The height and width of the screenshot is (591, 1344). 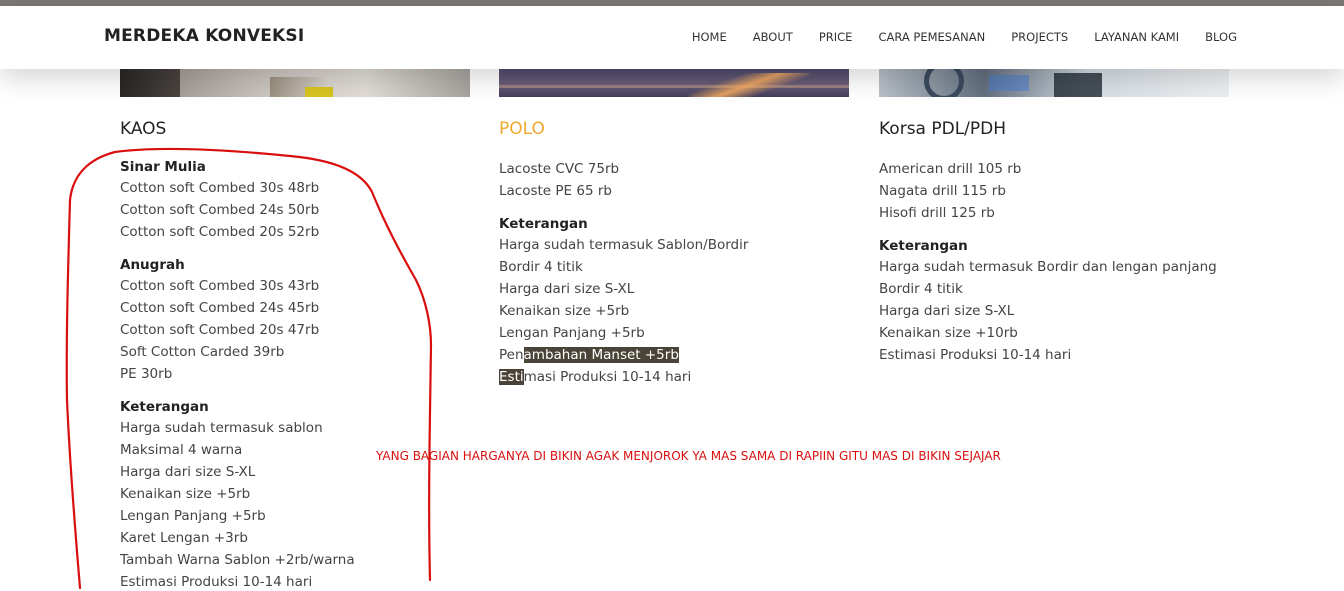 What do you see at coordinates (184, 538) in the screenshot?
I see `keterangan-item: Karet Lengan +3rb` at bounding box center [184, 538].